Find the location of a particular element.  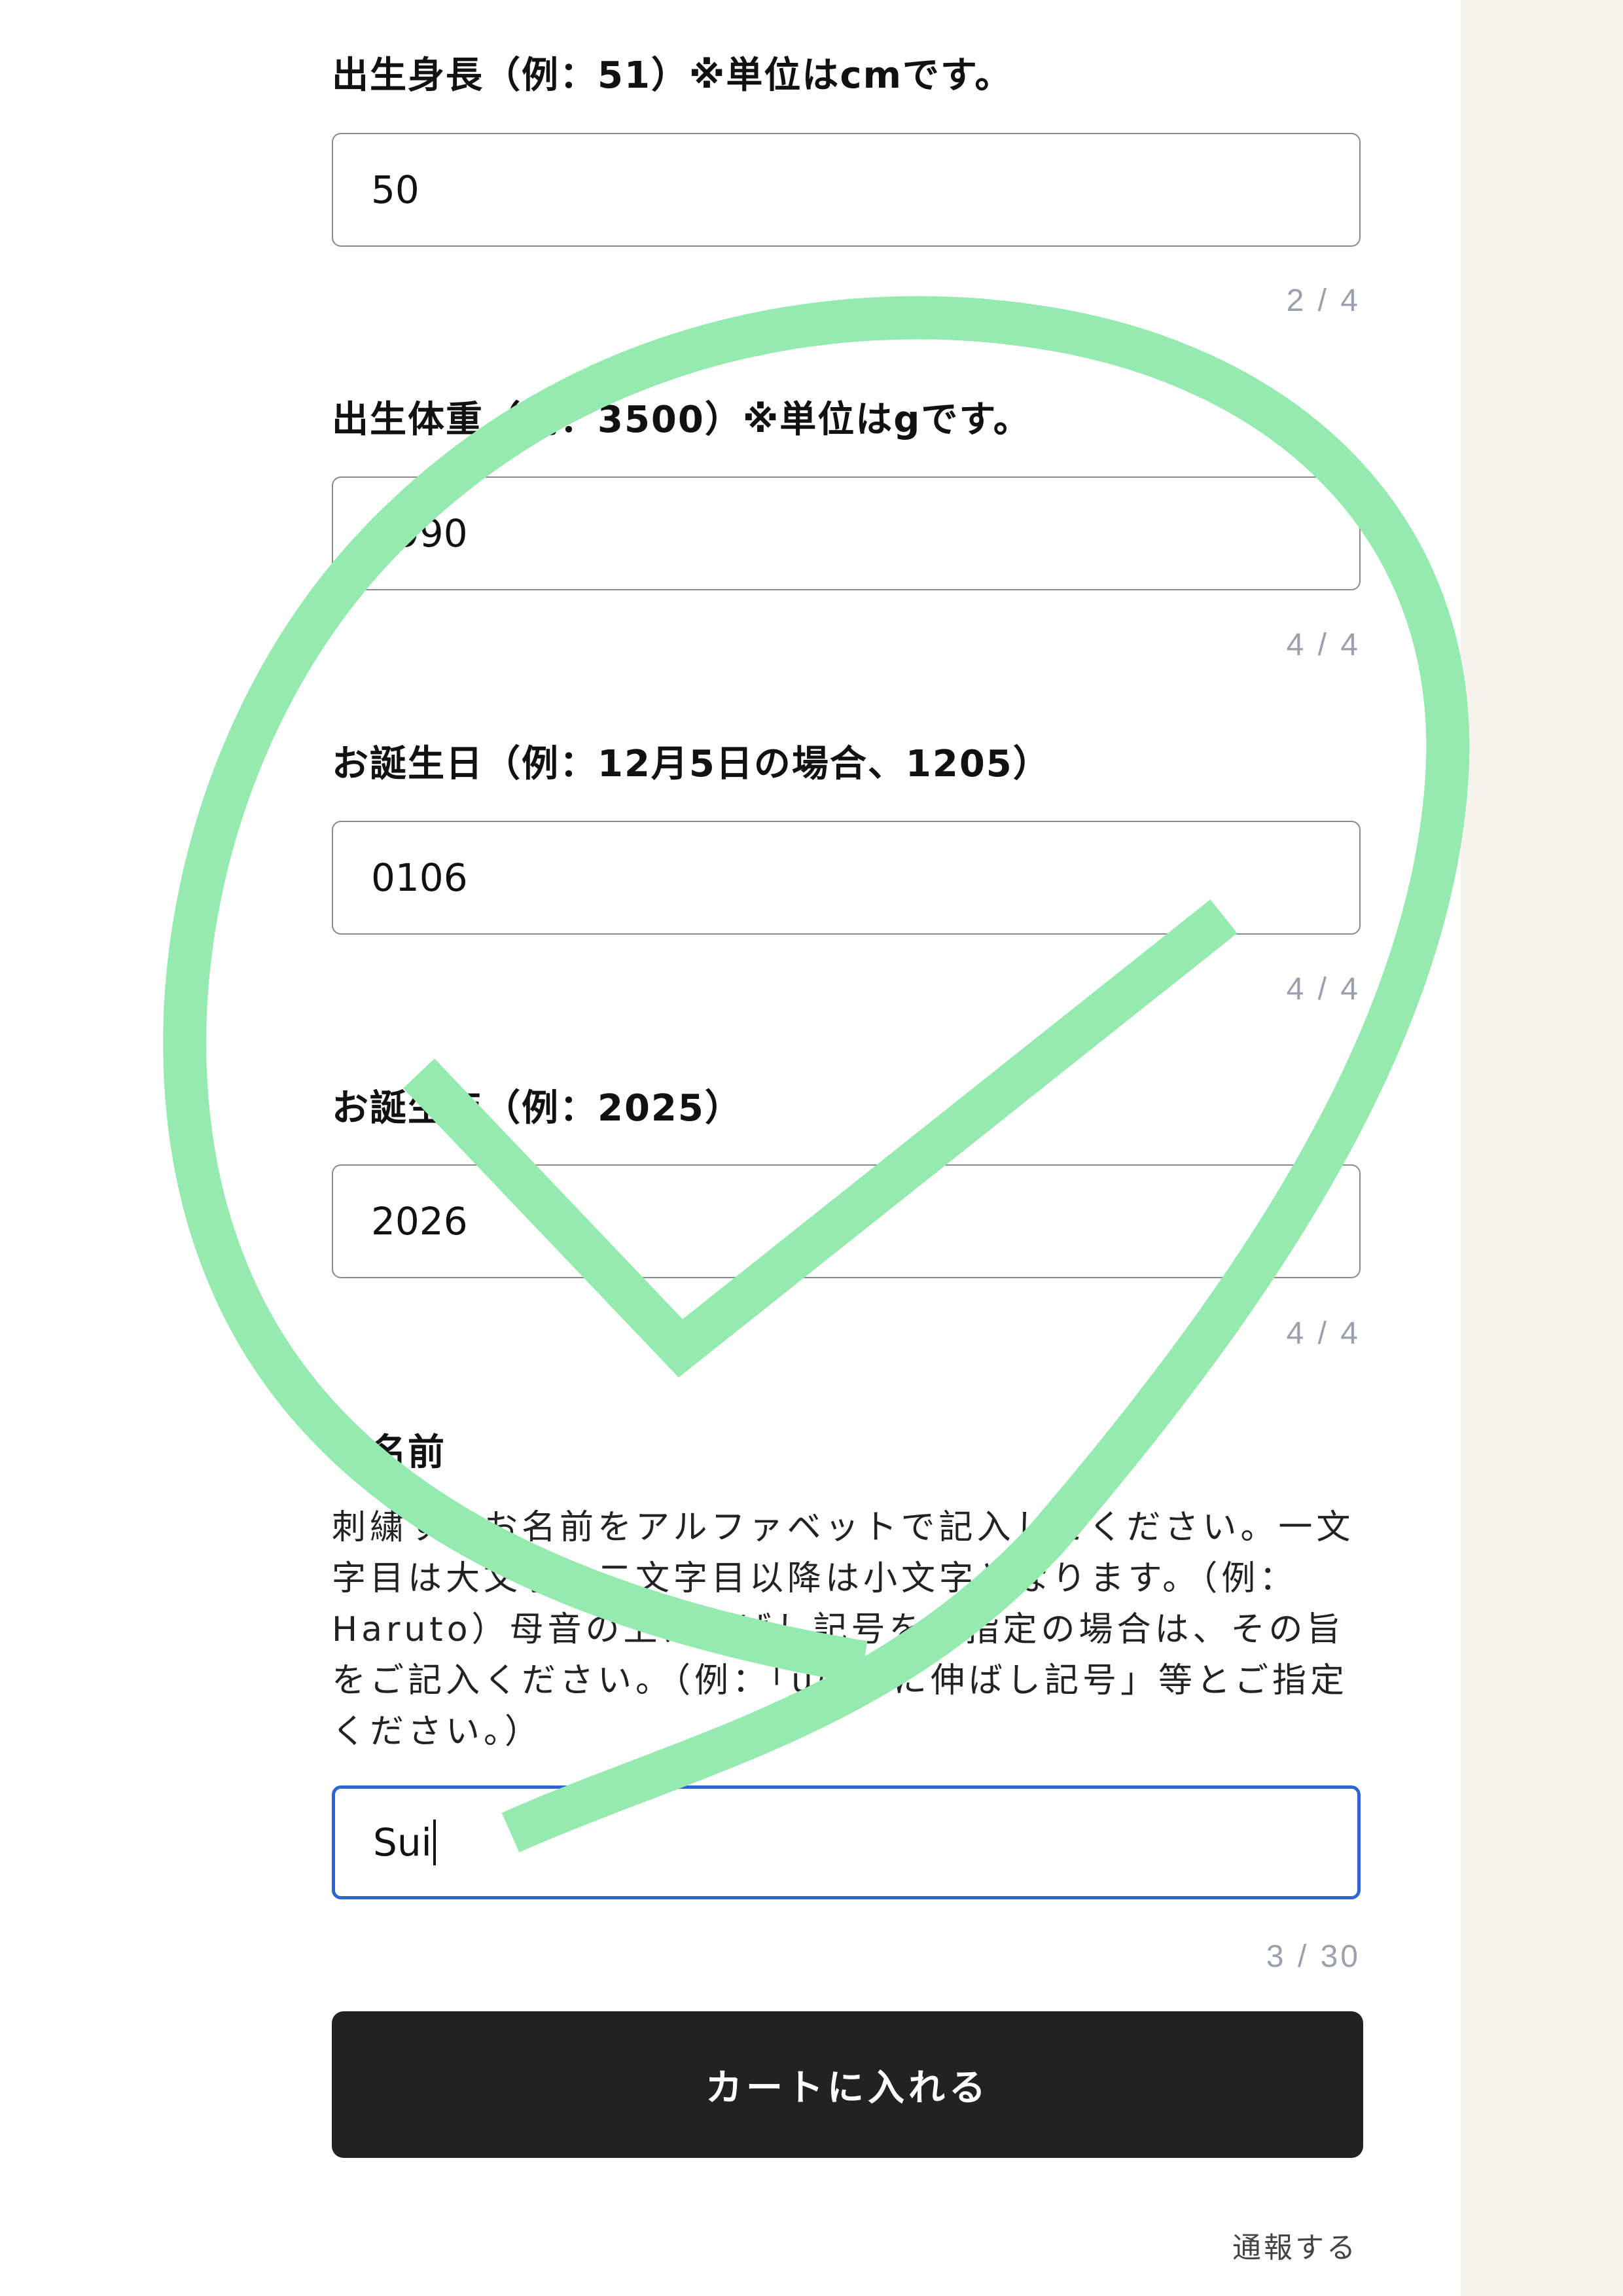

name-input: Sui is located at coordinates (847, 1842).